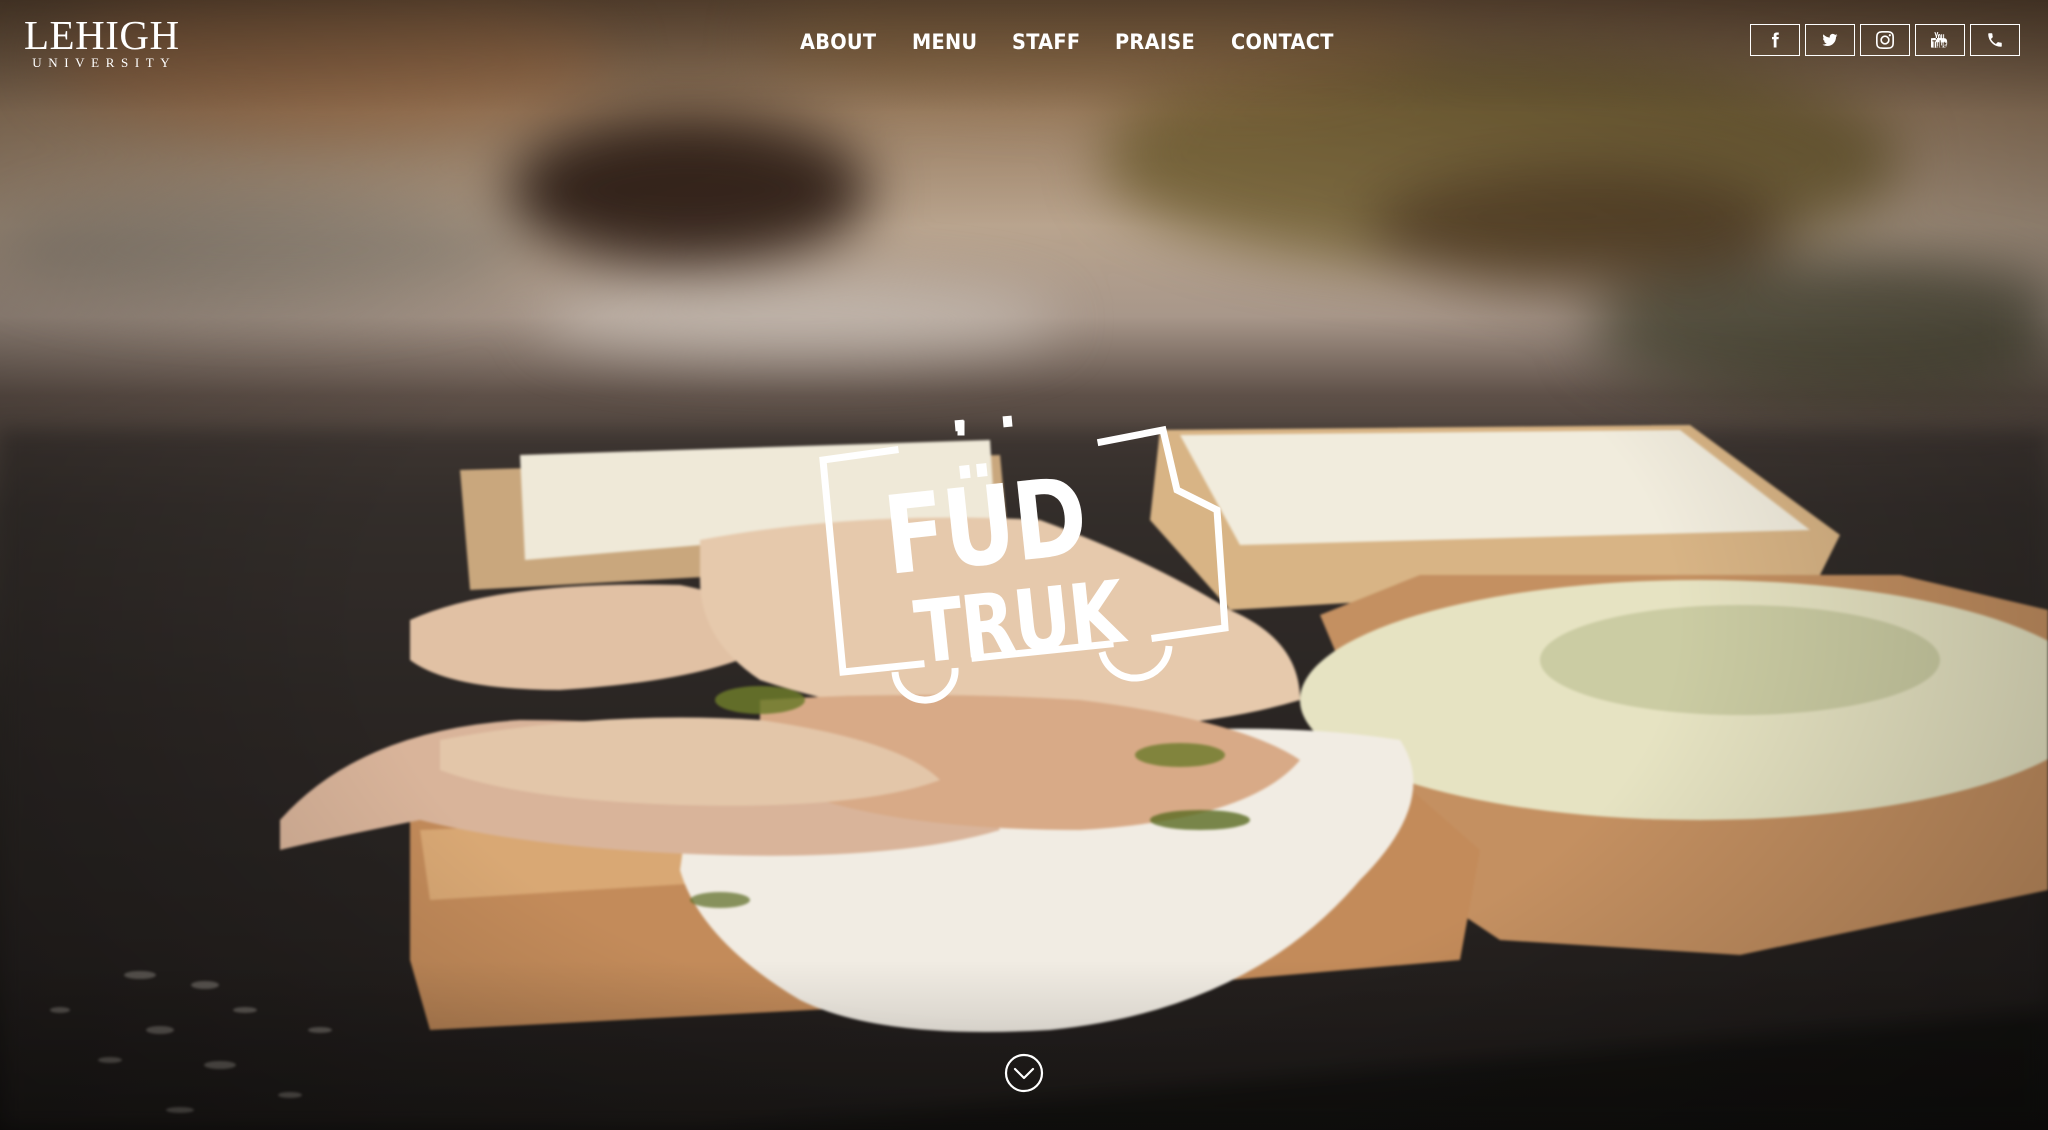 The image size is (2048, 1130). What do you see at coordinates (944, 42) in the screenshot?
I see `nav-item-menu: MENU` at bounding box center [944, 42].